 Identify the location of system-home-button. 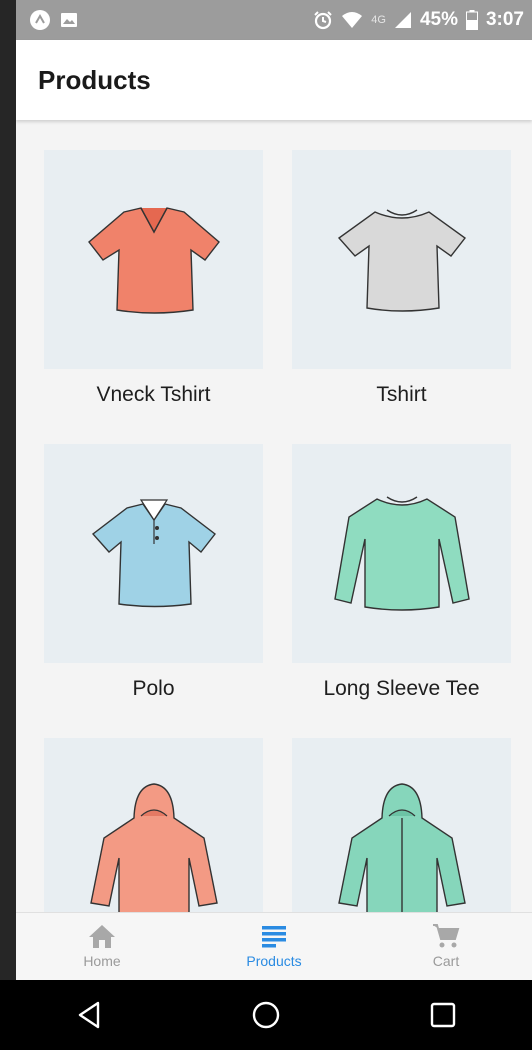
(266, 1015).